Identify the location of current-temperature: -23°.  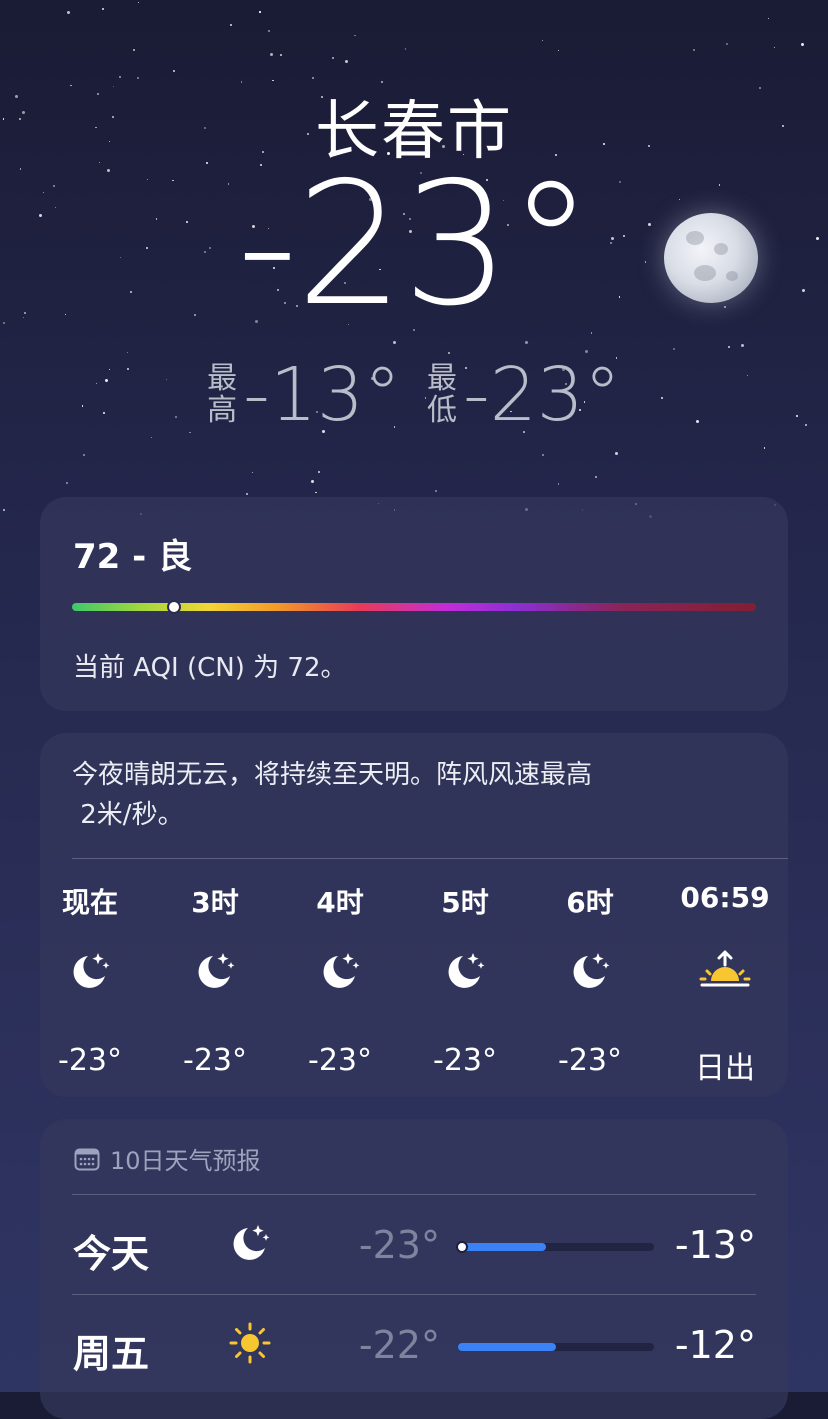
(415, 245).